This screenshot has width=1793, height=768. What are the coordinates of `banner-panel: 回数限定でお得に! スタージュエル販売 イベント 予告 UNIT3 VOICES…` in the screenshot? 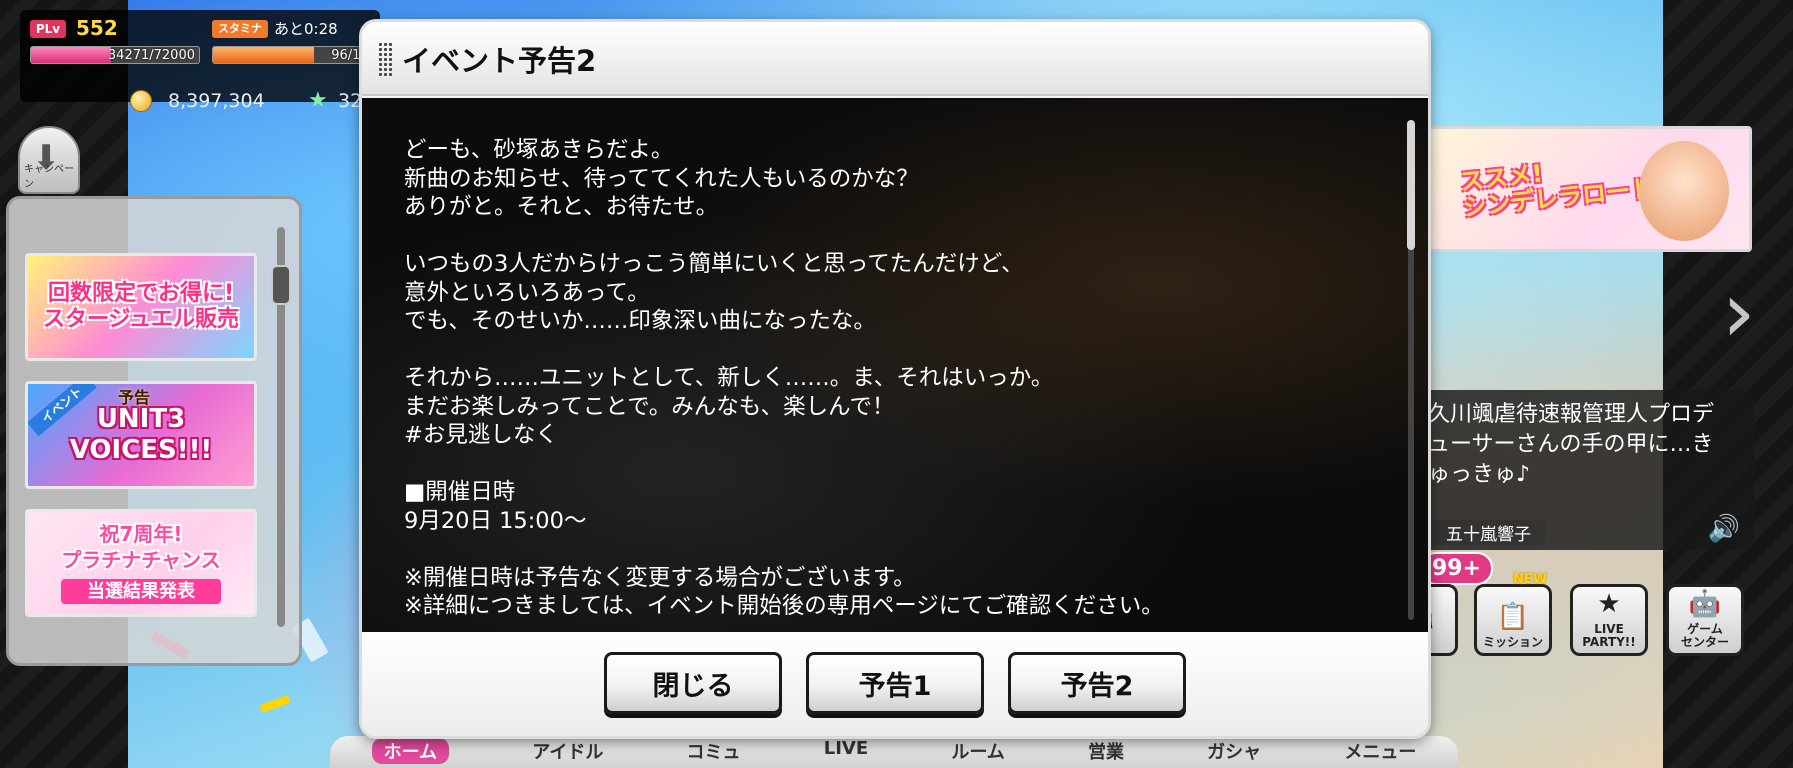 It's located at (154, 431).